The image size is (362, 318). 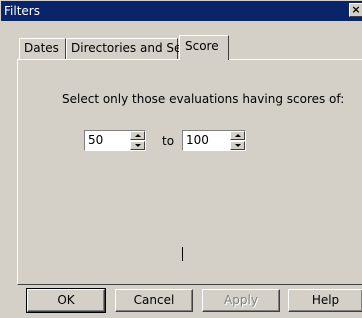 I want to click on tab-directories-label: Directories and Sets, so click(x=132, y=48).